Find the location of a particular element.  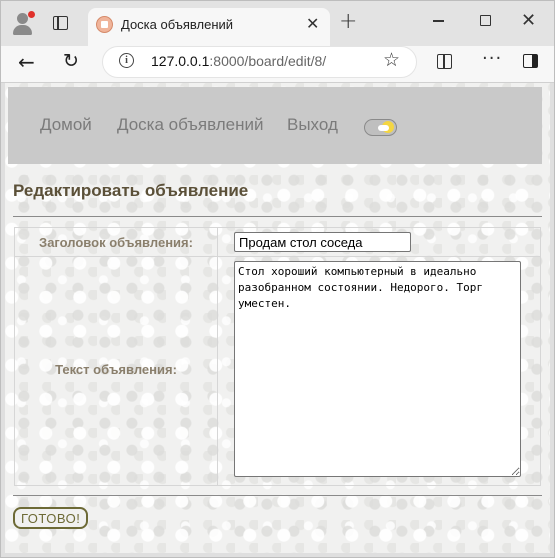

tab-actions-icon is located at coordinates (60, 23).